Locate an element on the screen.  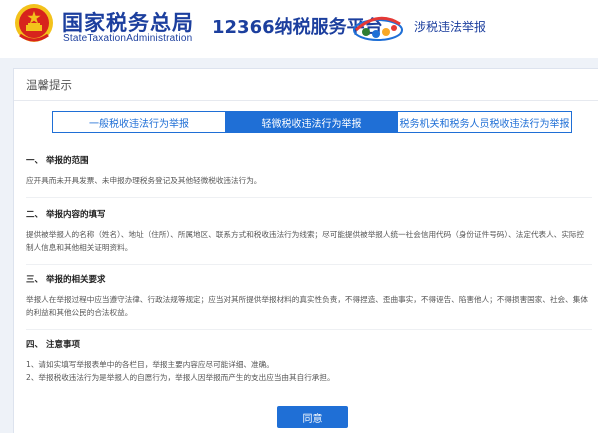
report-type-tabs: 一般税收违法行为举报 轻微税收违法行为举报 税务机关和税务人员税收违法行为举报 is located at coordinates (312, 122).